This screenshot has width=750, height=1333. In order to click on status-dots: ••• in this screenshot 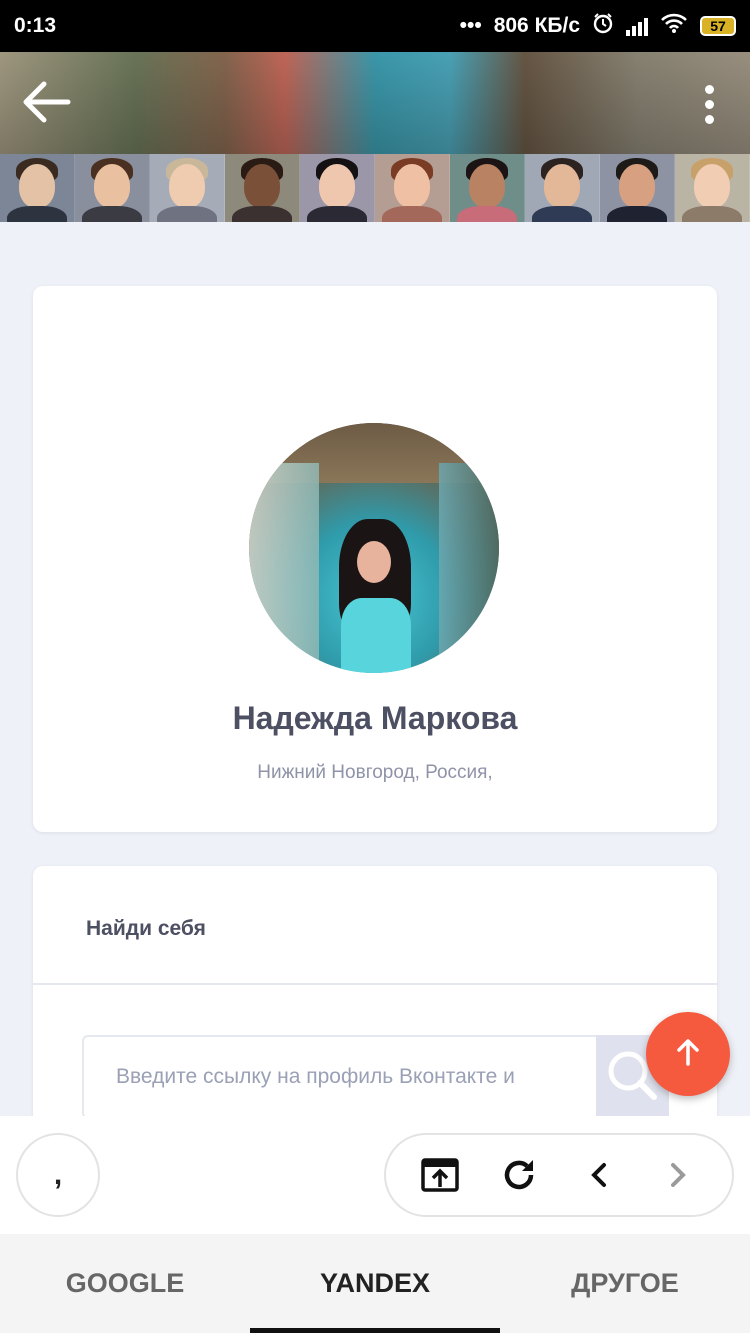, I will do `click(470, 25)`.